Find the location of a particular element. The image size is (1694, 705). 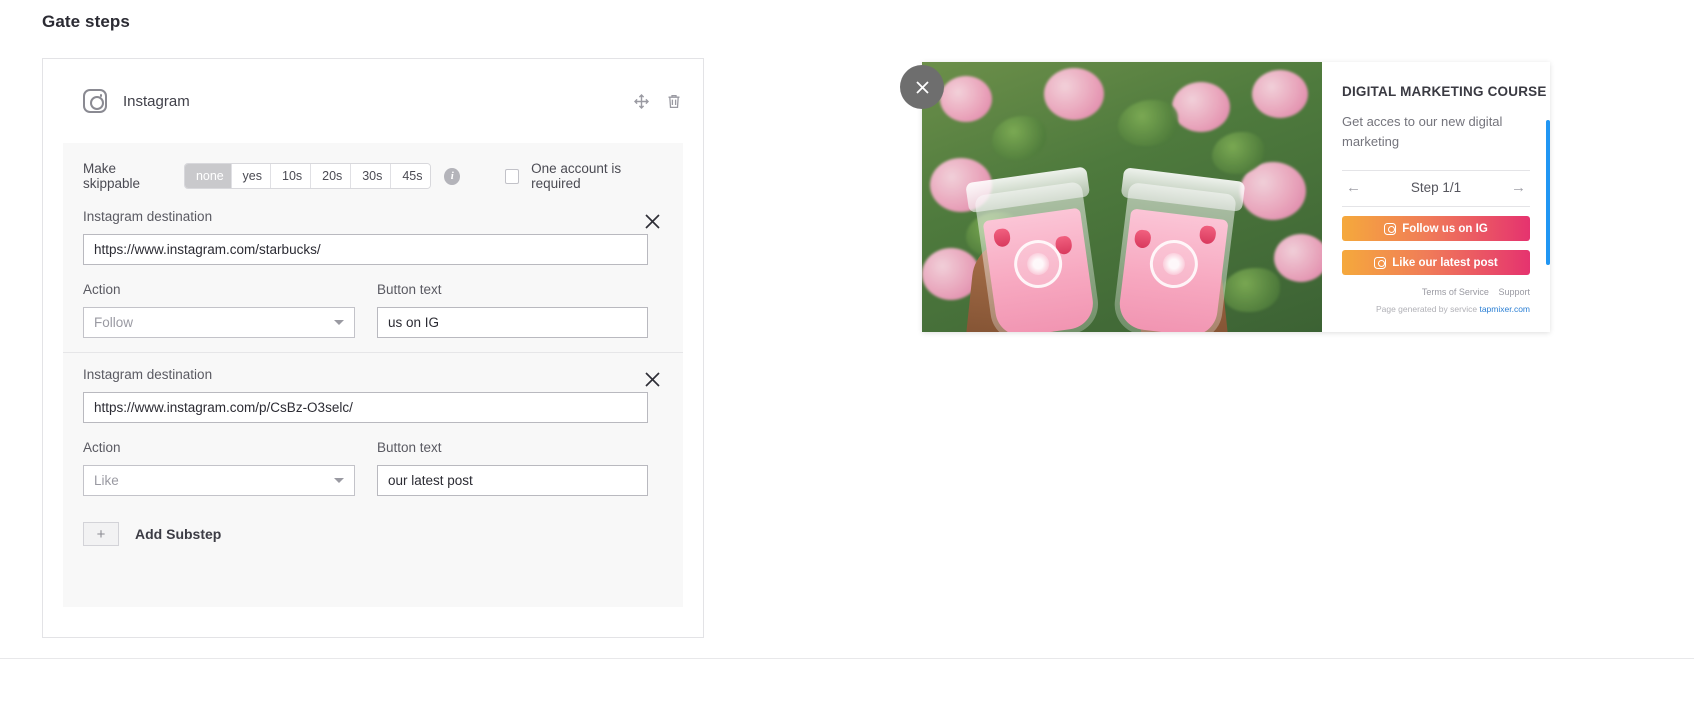

substep-1-action-select: Follow is located at coordinates (219, 322).